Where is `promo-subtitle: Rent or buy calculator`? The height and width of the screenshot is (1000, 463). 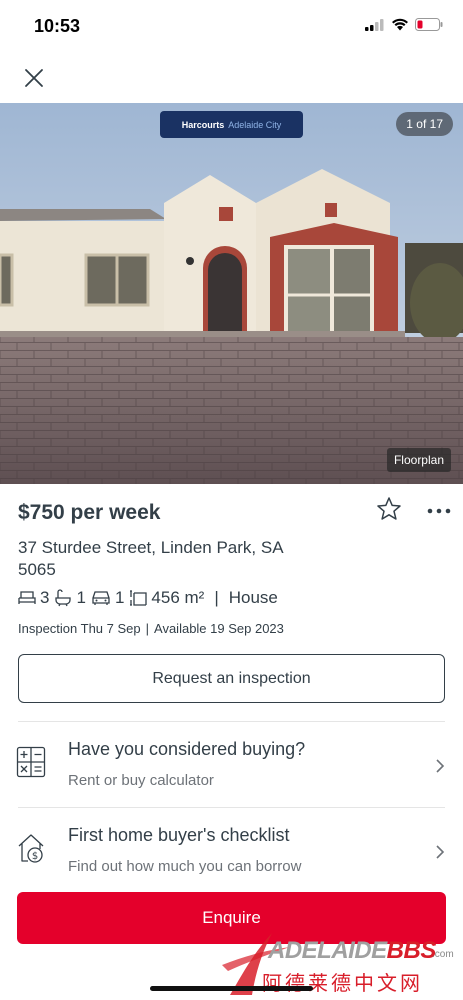 promo-subtitle: Rent or buy calculator is located at coordinates (141, 780).